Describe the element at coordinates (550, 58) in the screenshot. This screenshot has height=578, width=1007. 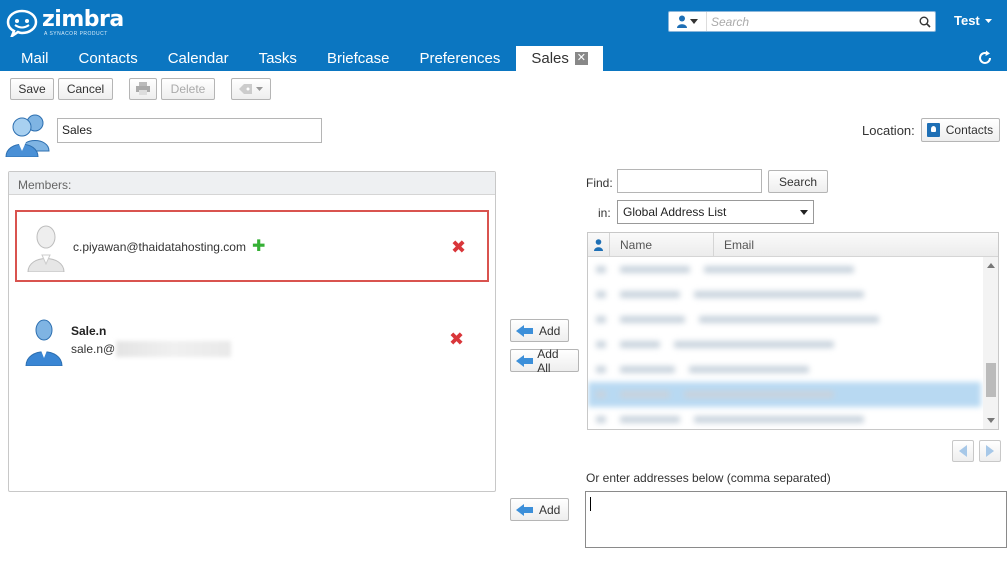
I see `tab-sales-label: Sales` at that location.